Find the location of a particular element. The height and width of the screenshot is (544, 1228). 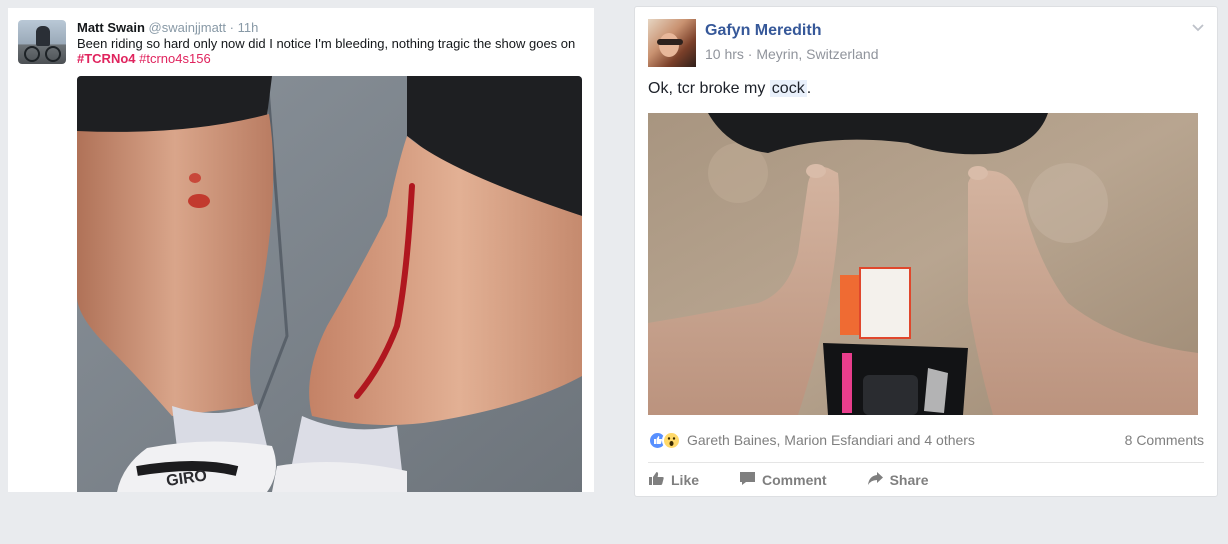

tweet-timestamp: 11h is located at coordinates (248, 27).